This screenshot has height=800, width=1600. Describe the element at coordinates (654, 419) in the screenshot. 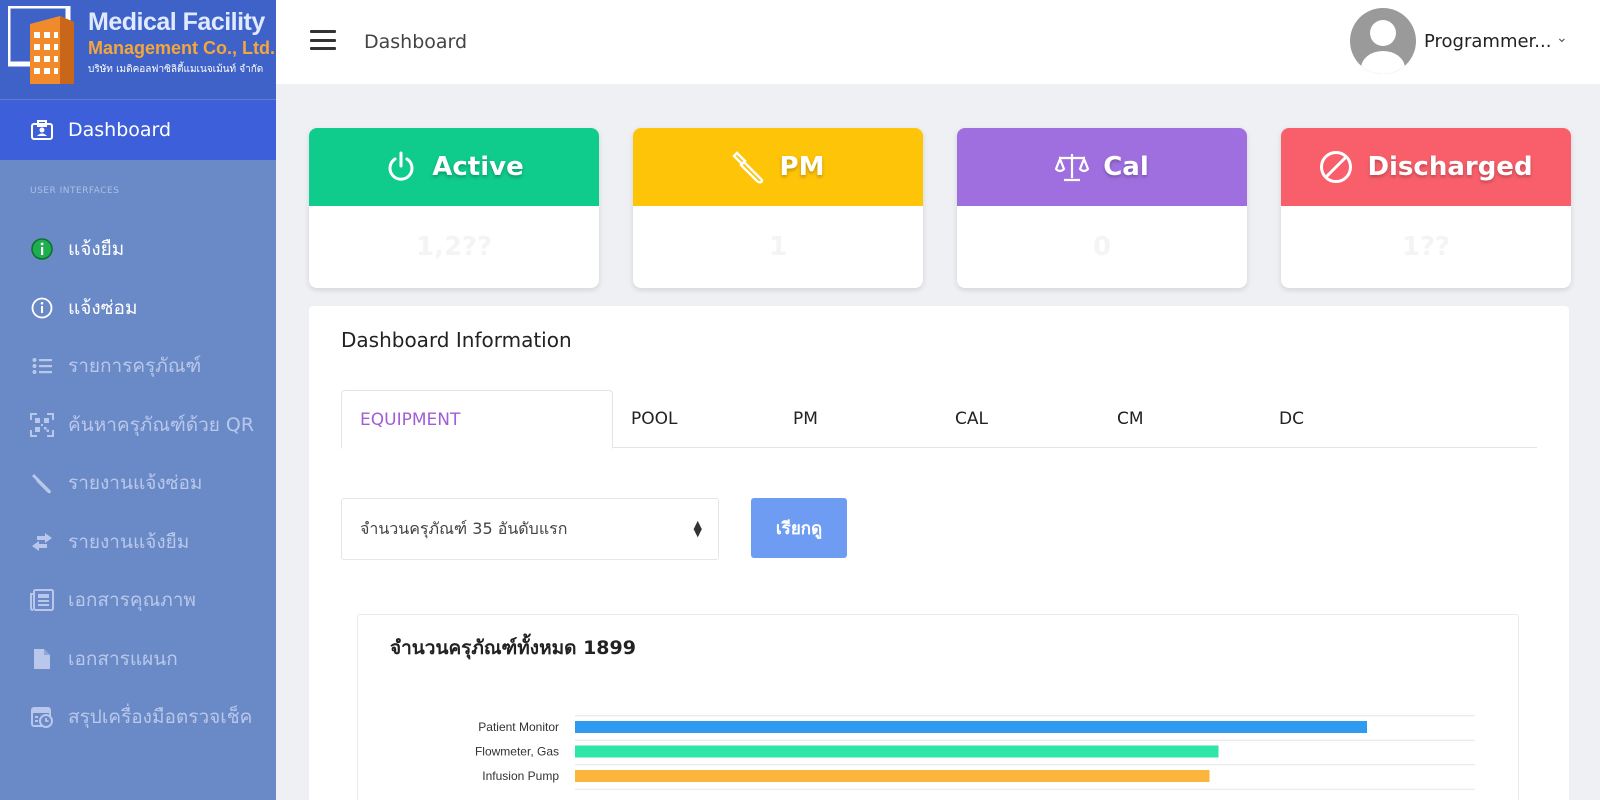

I see `tab-pool: POOL` at that location.